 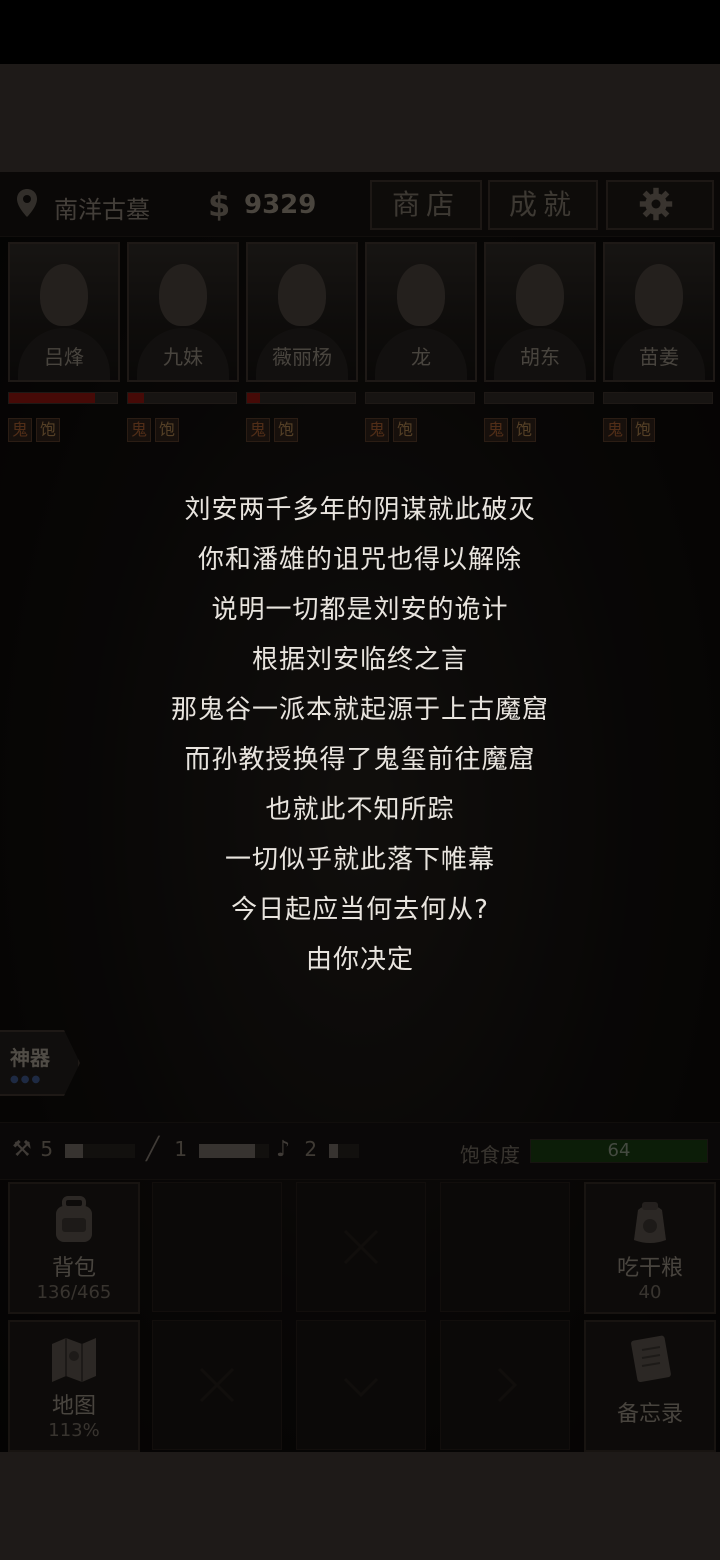 I want to click on chevron-down-icon, so click(x=361, y=1387).